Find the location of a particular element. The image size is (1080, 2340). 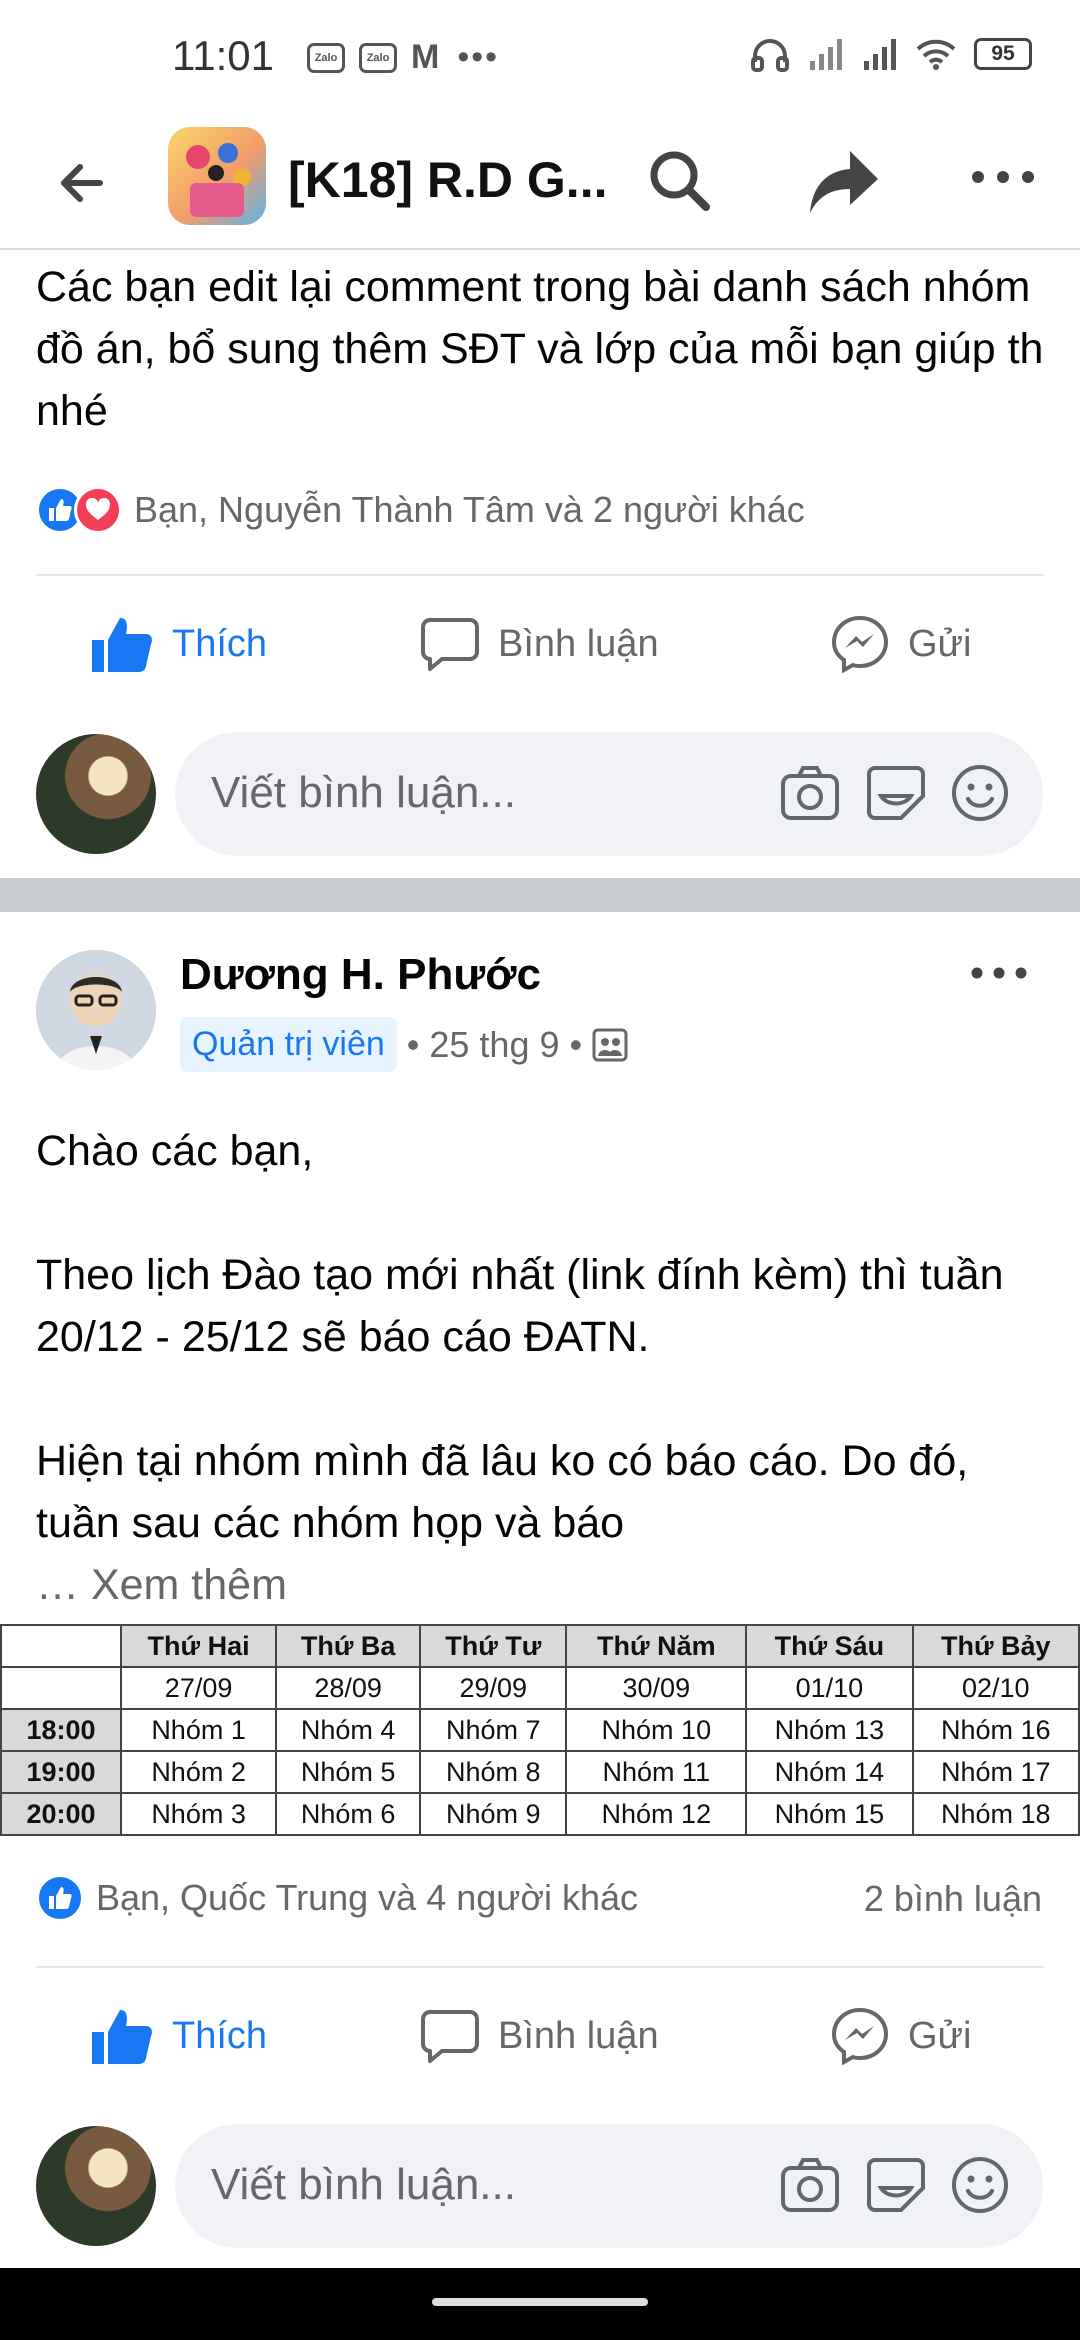

post-more-icon is located at coordinates (999, 973).